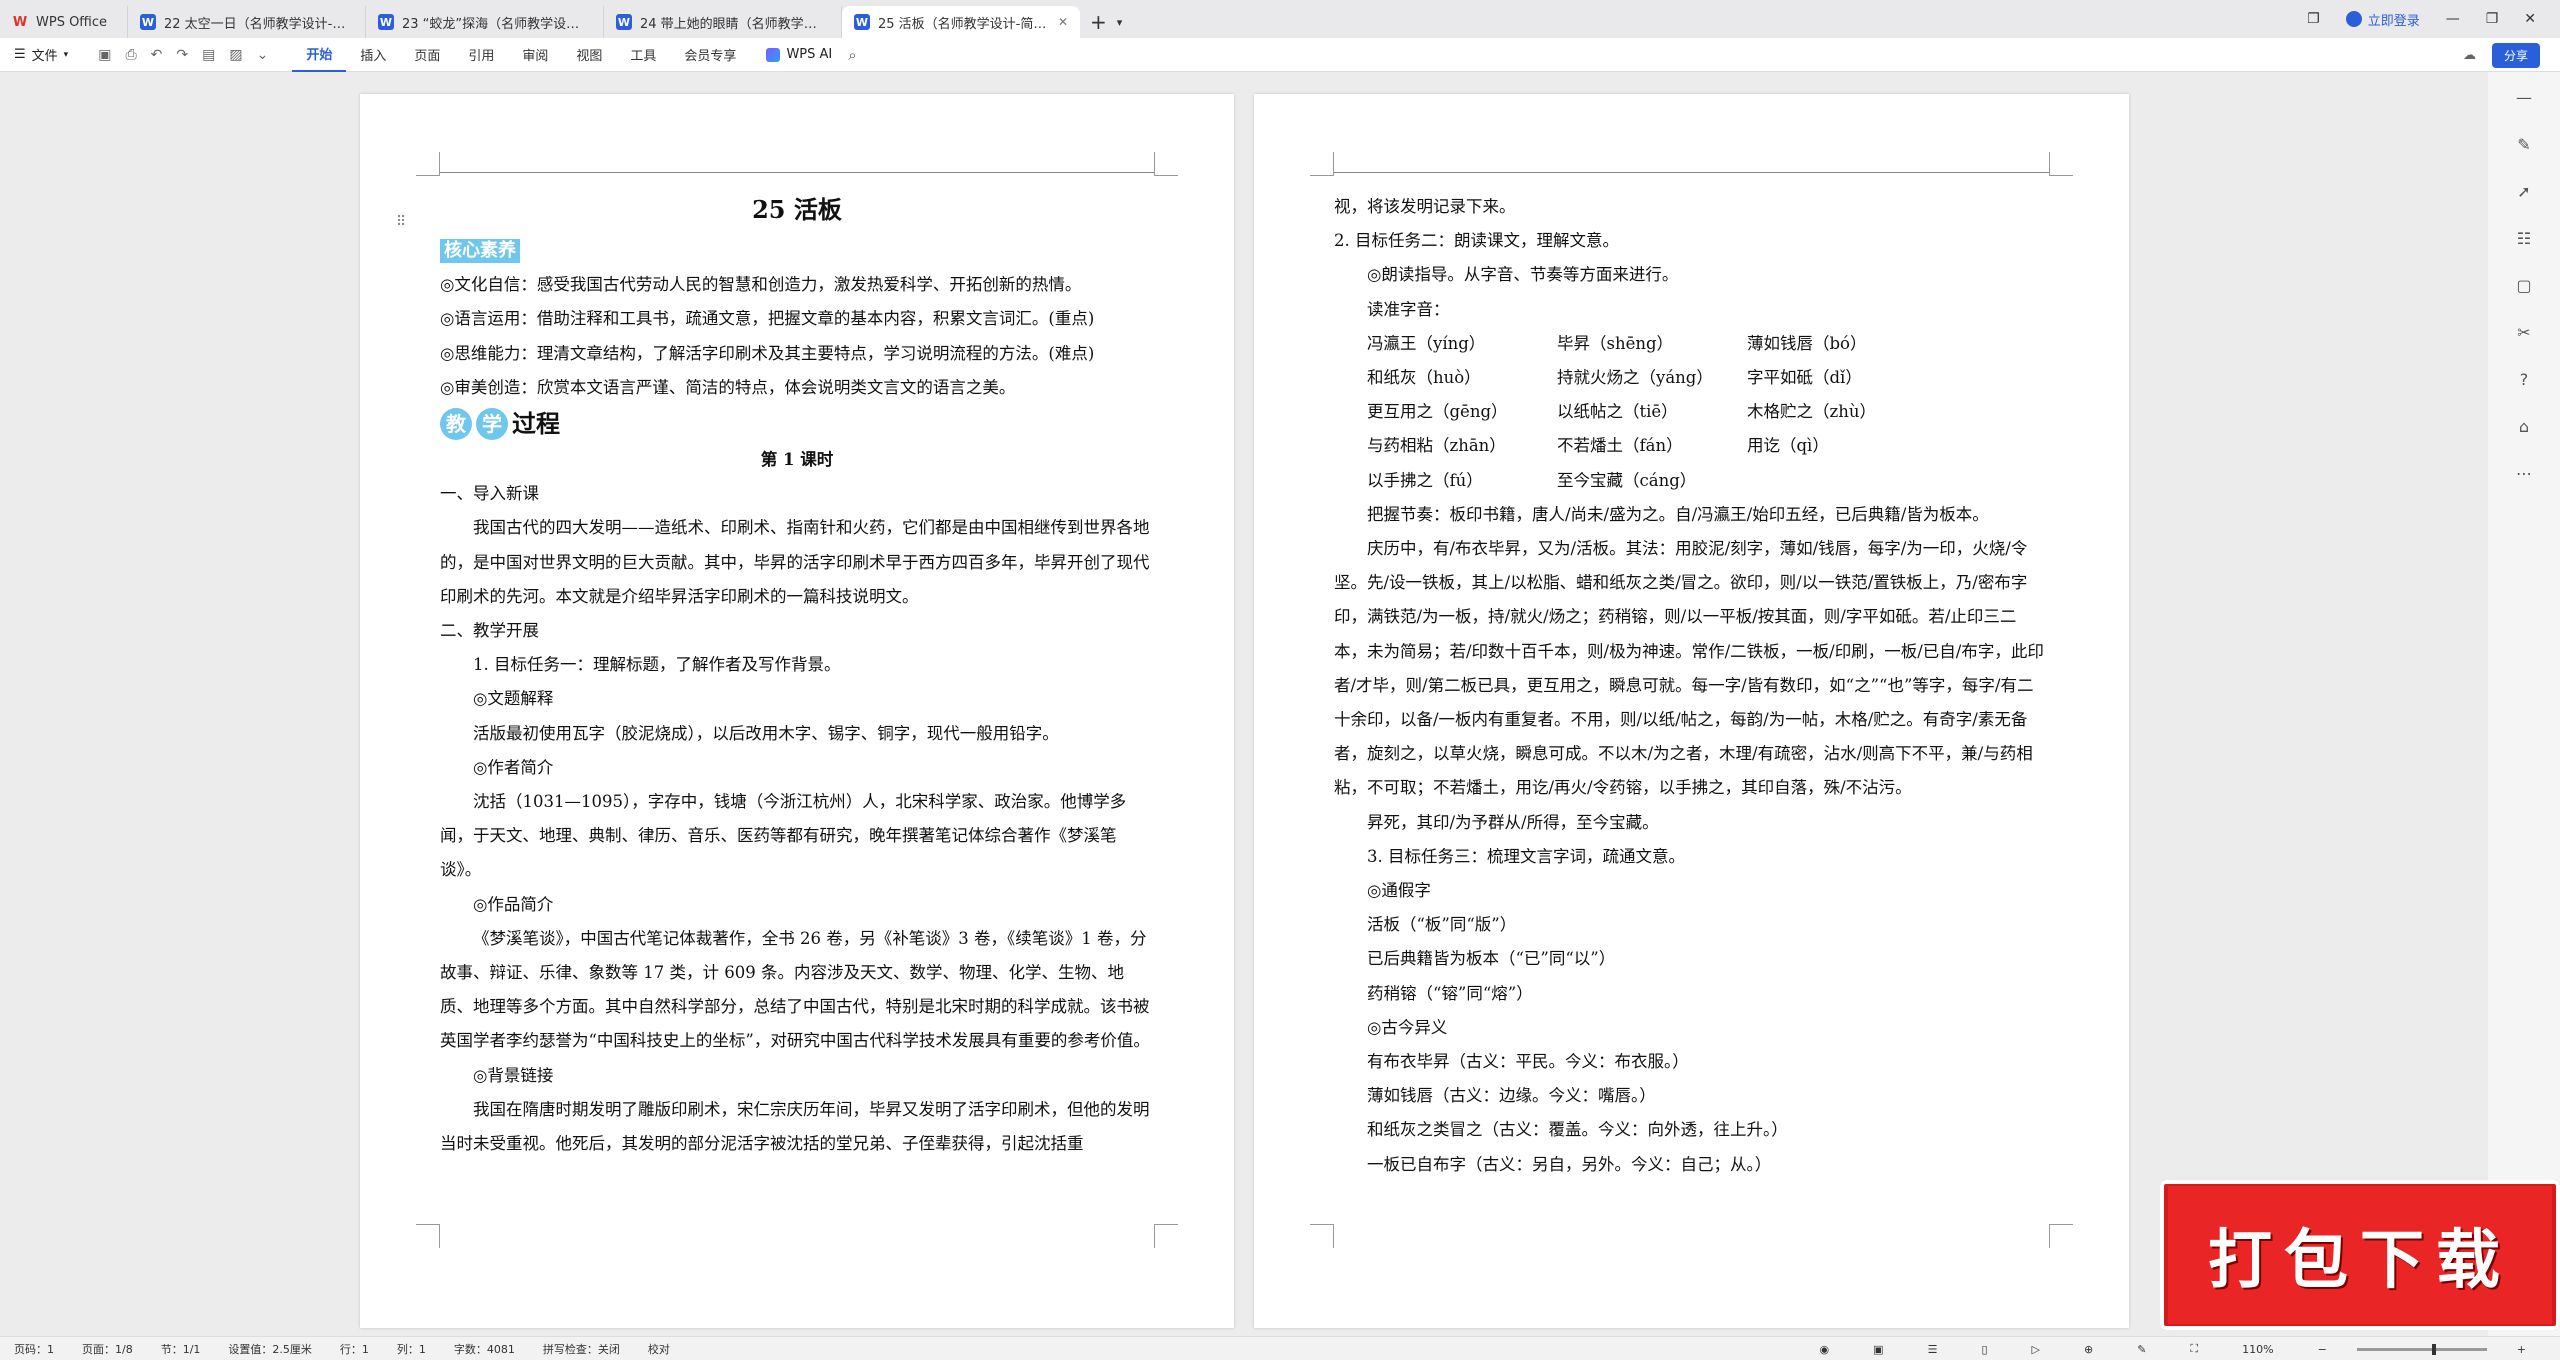  I want to click on status-spell: 拼写检查：关闭, so click(581, 1349).